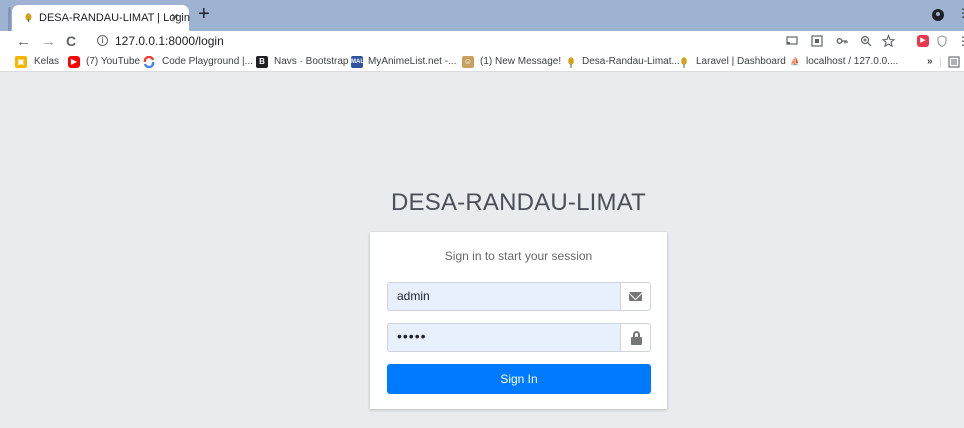 The image size is (964, 428). What do you see at coordinates (28, 17) in the screenshot?
I see `favicon-icon` at bounding box center [28, 17].